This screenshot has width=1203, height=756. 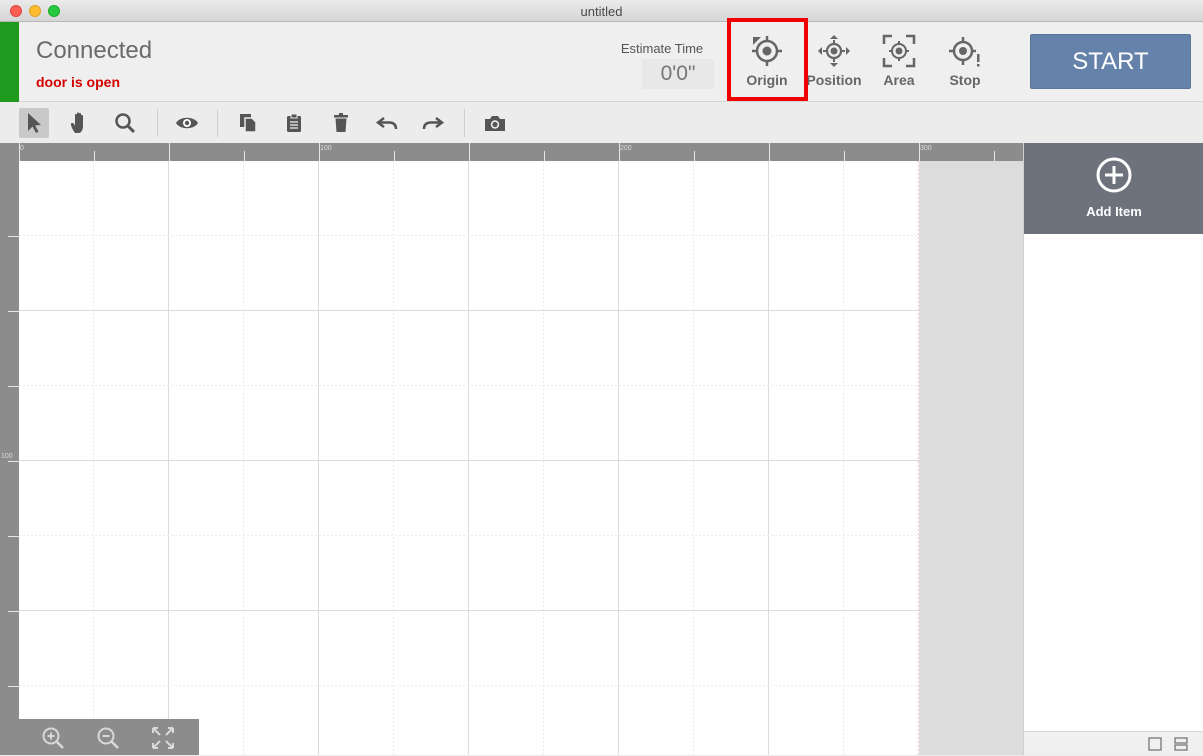 I want to click on single-view-button, so click(x=1155, y=744).